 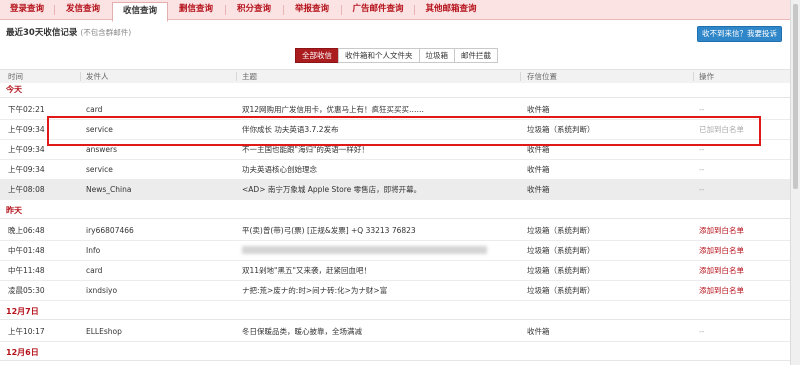 I want to click on row-sender: Info, so click(x=93, y=250).